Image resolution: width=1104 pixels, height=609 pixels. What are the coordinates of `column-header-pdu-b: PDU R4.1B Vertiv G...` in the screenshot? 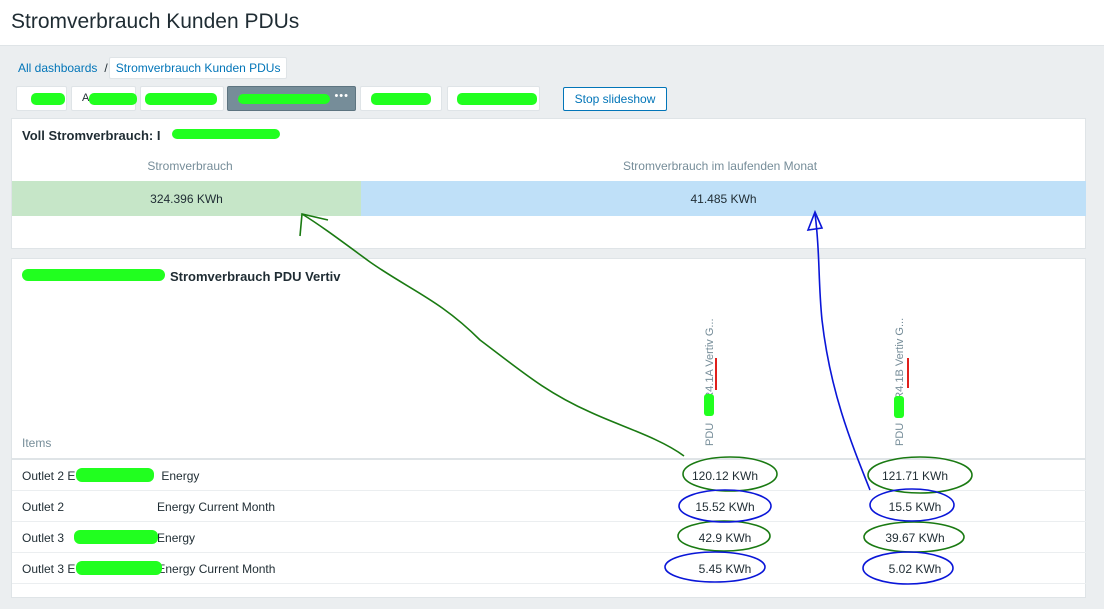 It's located at (900, 382).